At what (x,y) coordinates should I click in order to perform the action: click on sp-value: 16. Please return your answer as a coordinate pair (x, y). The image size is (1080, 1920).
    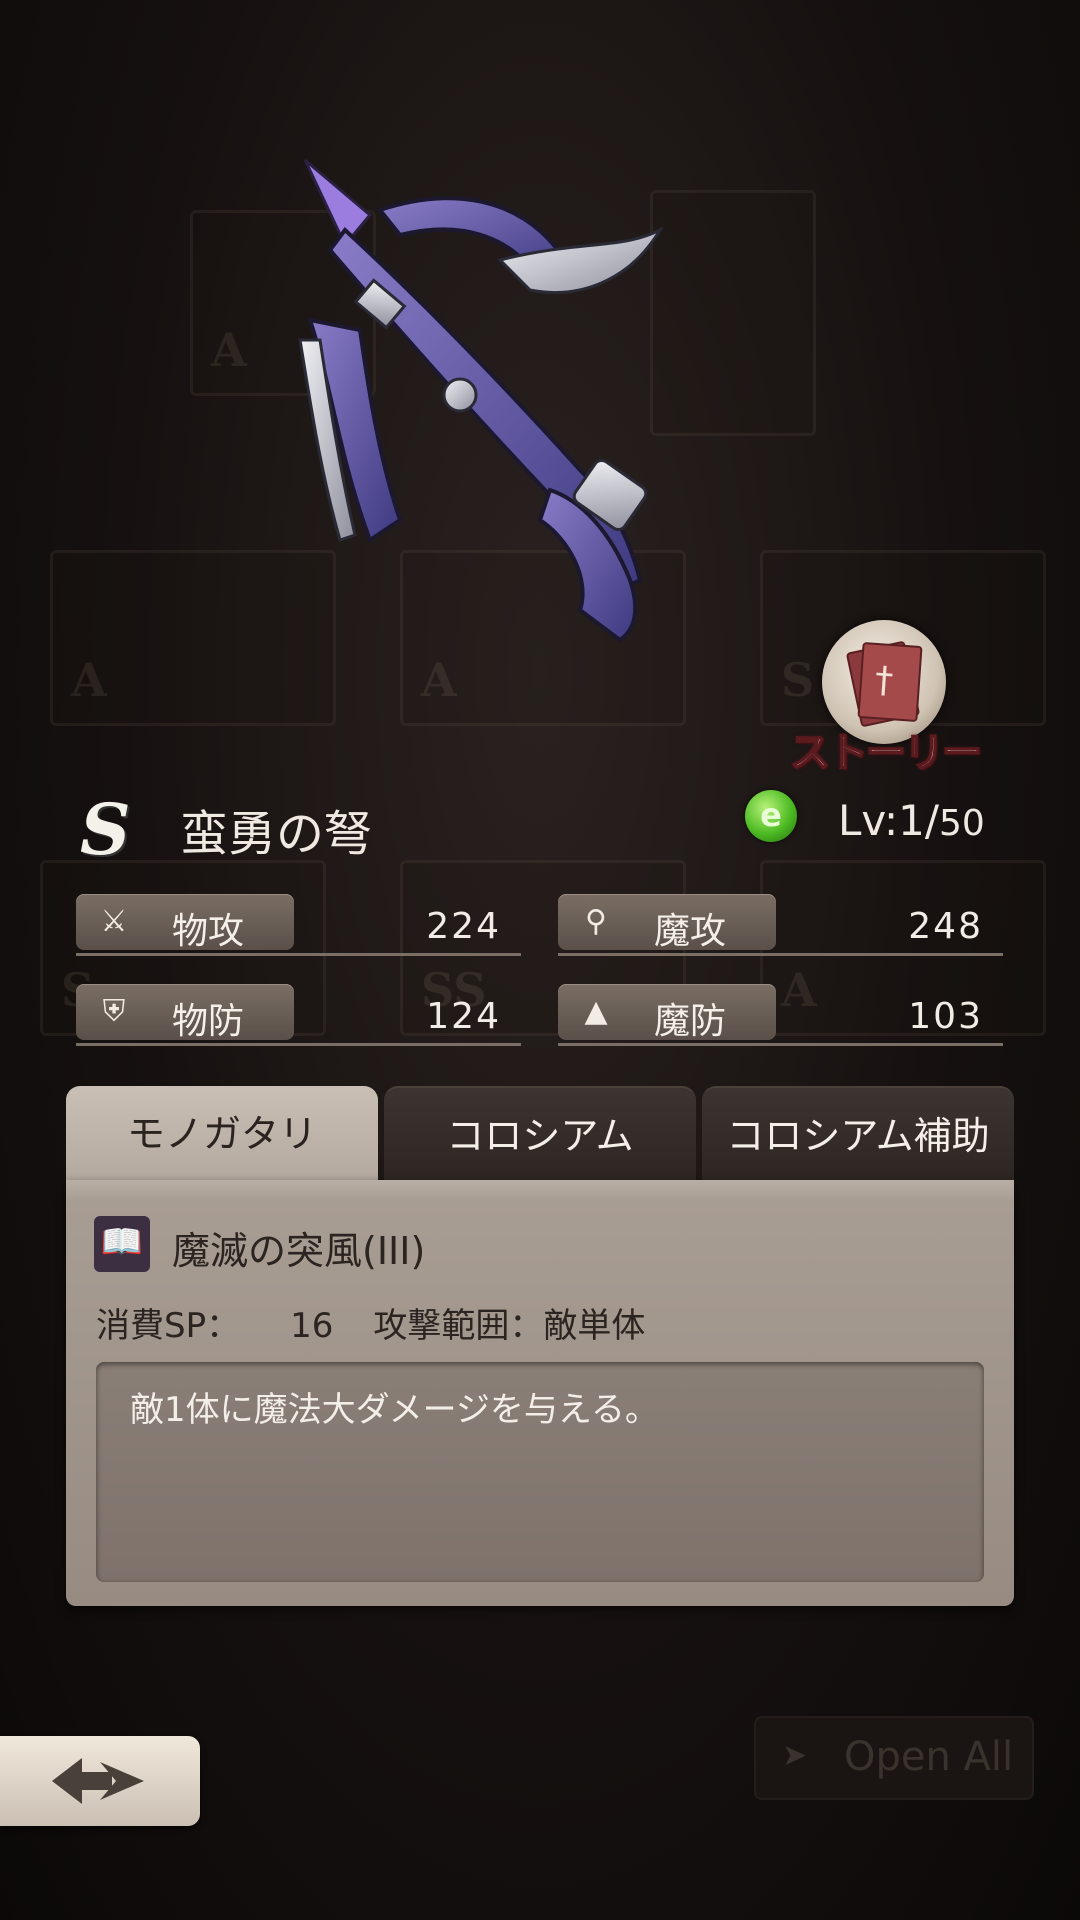
    Looking at the image, I should click on (312, 1326).